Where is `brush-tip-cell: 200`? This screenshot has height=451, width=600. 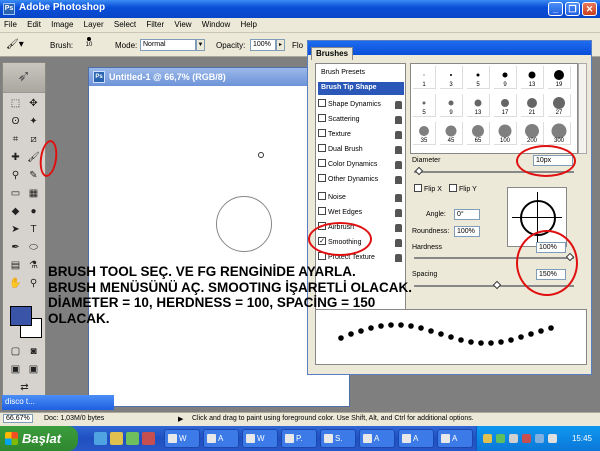 brush-tip-cell: 200 is located at coordinates (532, 133).